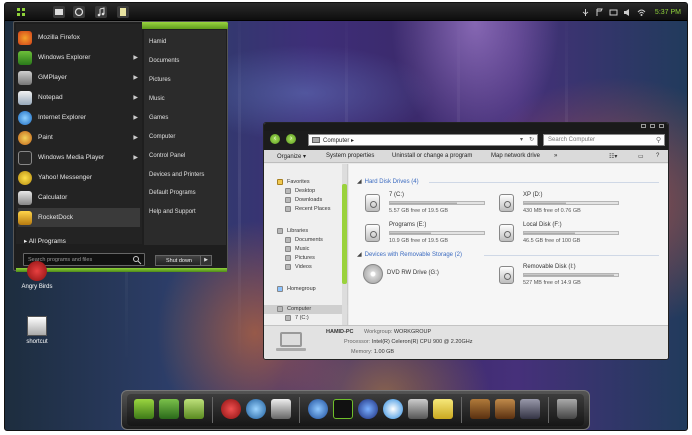 The image size is (692, 435). What do you see at coordinates (530, 409) in the screenshot?
I see `monitor-icon` at bounding box center [530, 409].